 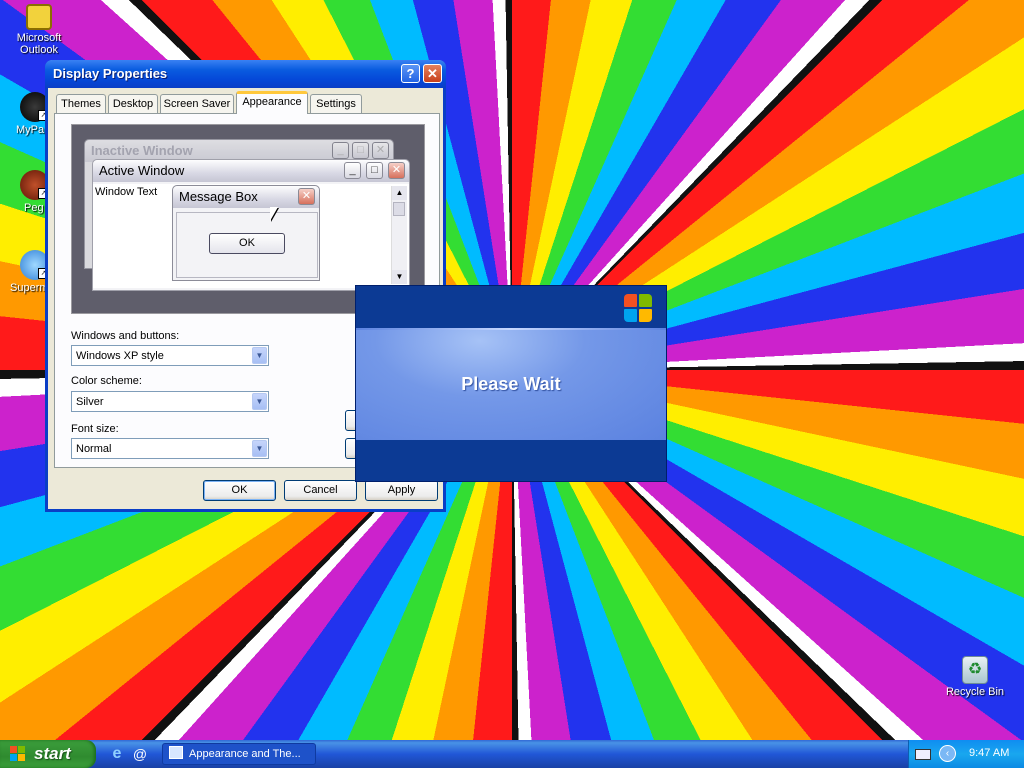 What do you see at coordinates (274, 214) in the screenshot?
I see `mouse-cursor-icon` at bounding box center [274, 214].